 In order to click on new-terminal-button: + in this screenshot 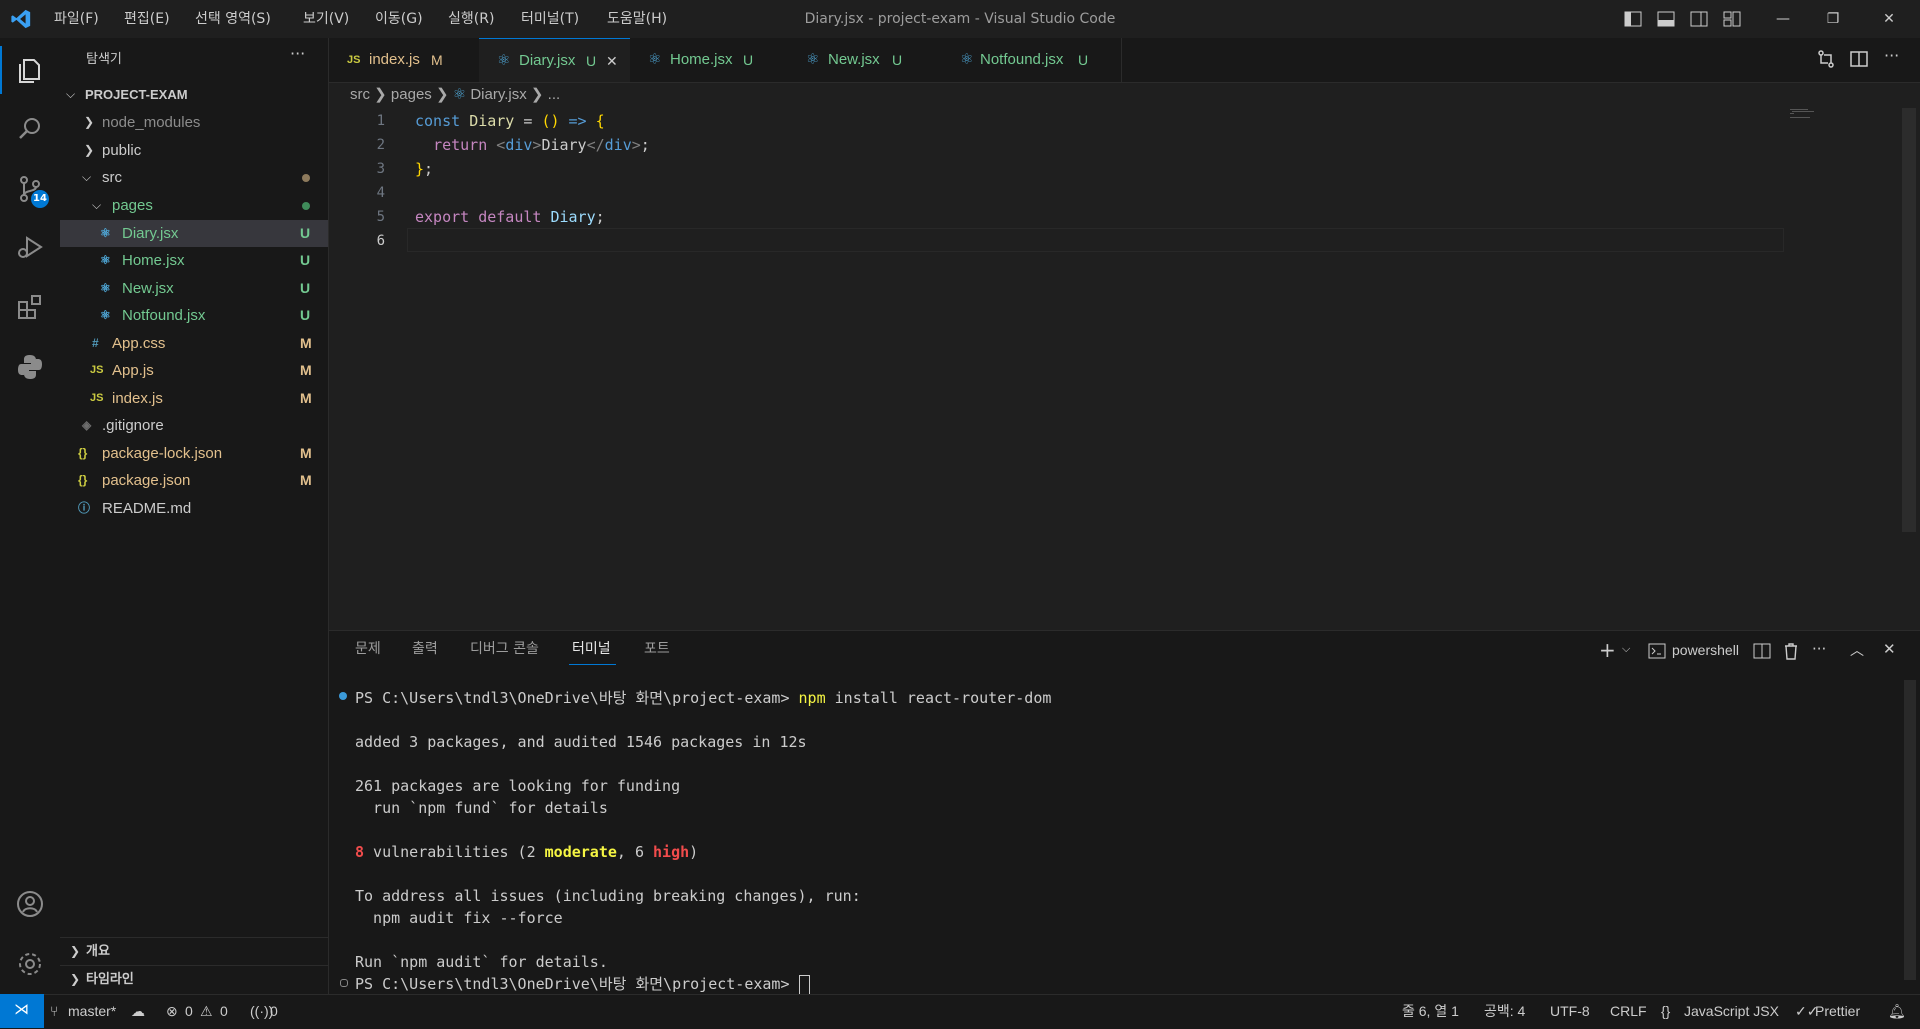, I will do `click(1607, 650)`.